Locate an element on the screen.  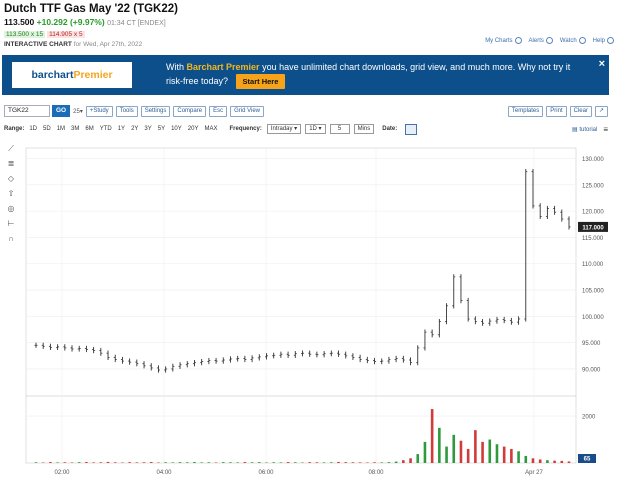
range-1y: 1Y is located at coordinates (121, 129).